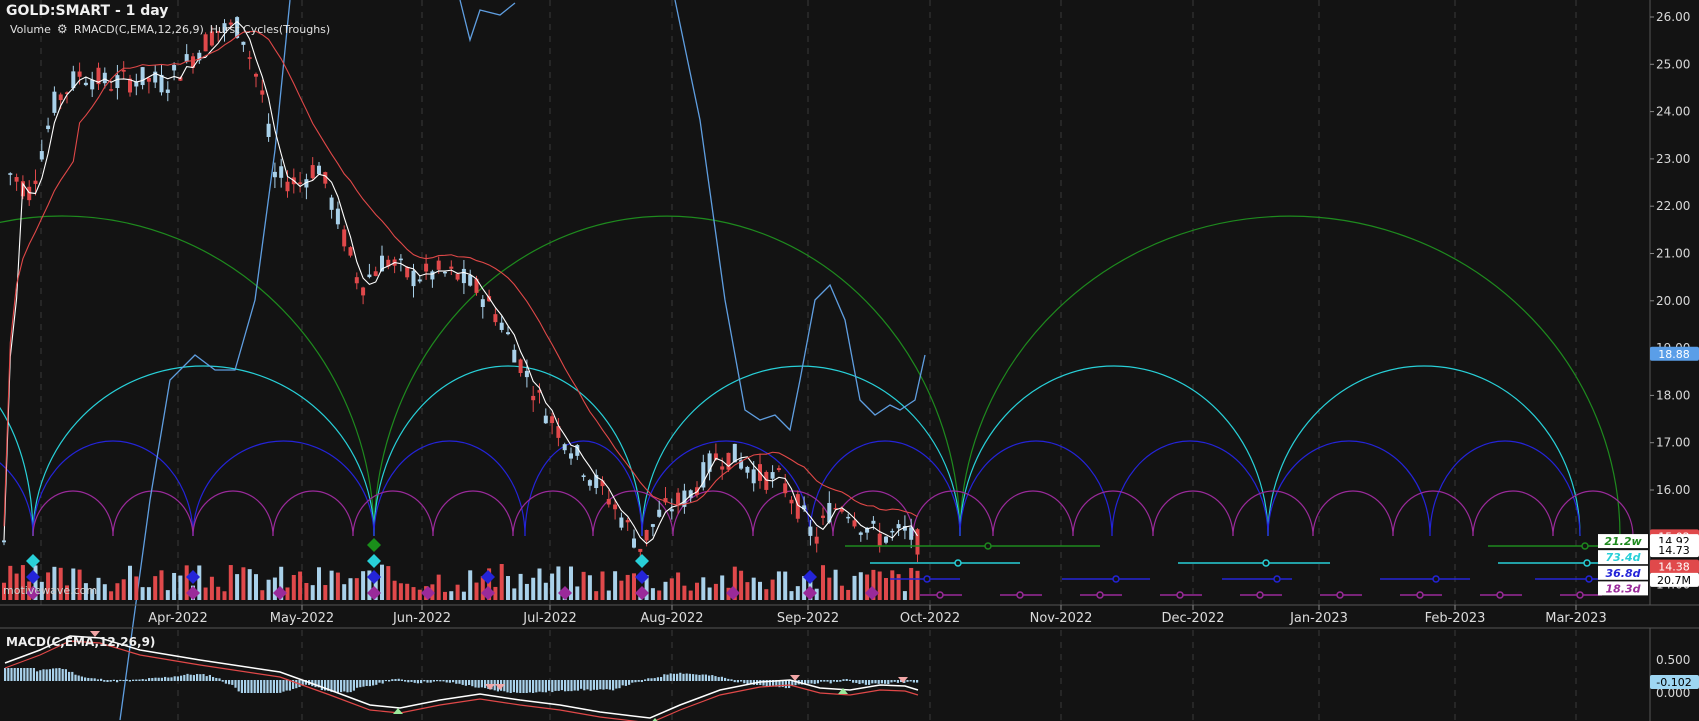  Describe the element at coordinates (33, 561) in the screenshot. I see `trough-marker-cyan` at that location.